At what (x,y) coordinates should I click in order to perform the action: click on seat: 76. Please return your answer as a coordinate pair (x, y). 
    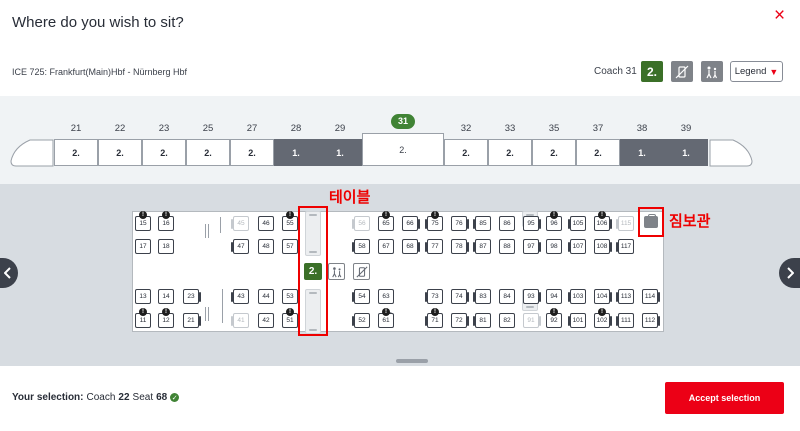
    Looking at the image, I should click on (460, 223).